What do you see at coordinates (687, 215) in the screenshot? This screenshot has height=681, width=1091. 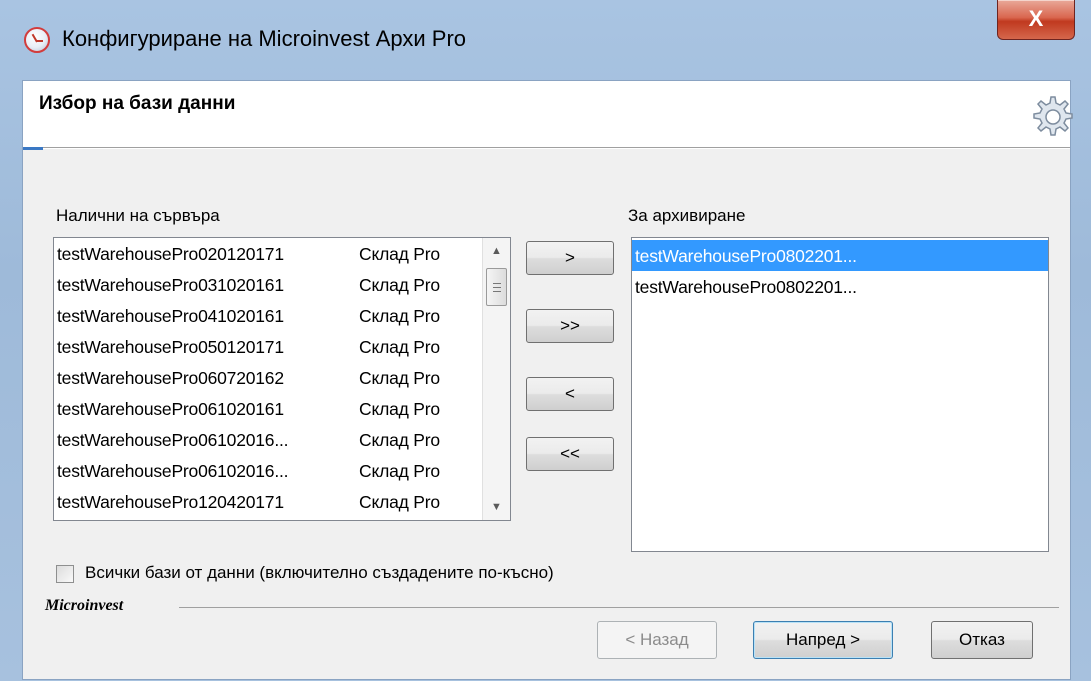 I see `selected-label: За архивиране` at bounding box center [687, 215].